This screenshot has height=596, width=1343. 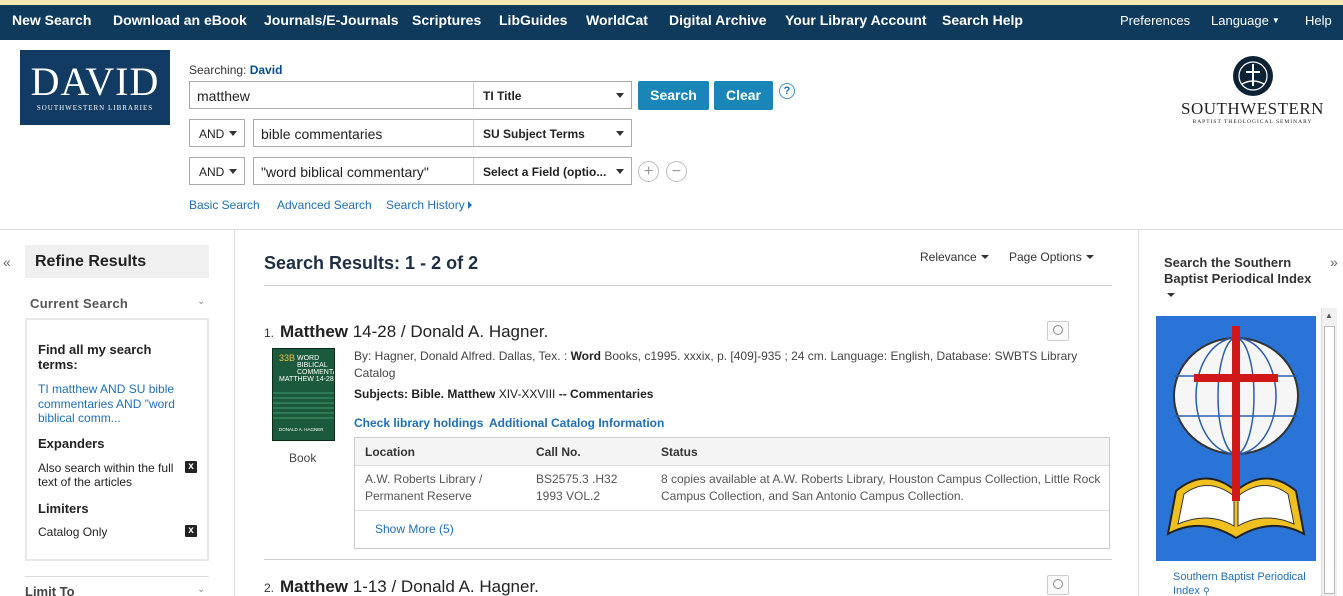 I want to click on expanders-heading: Expanders, so click(x=71, y=443).